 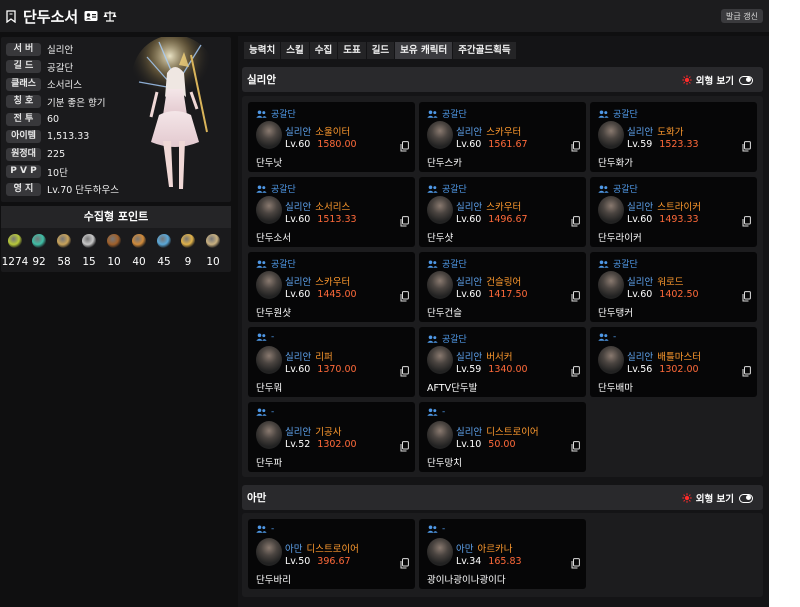 What do you see at coordinates (679, 357) in the screenshot?
I see `character-class: 배틀마스터` at bounding box center [679, 357].